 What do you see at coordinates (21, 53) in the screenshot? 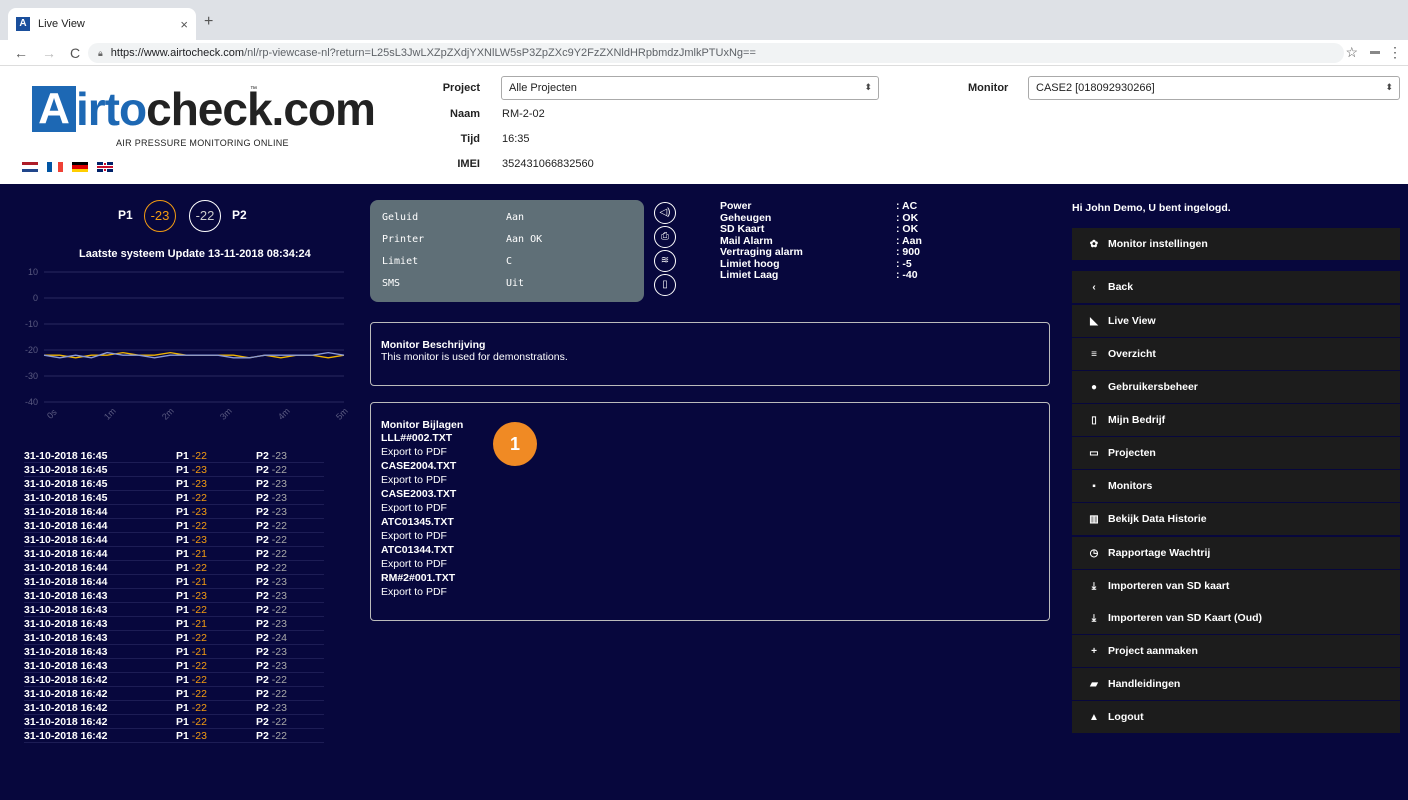
I see `back-icon: ←` at bounding box center [21, 53].